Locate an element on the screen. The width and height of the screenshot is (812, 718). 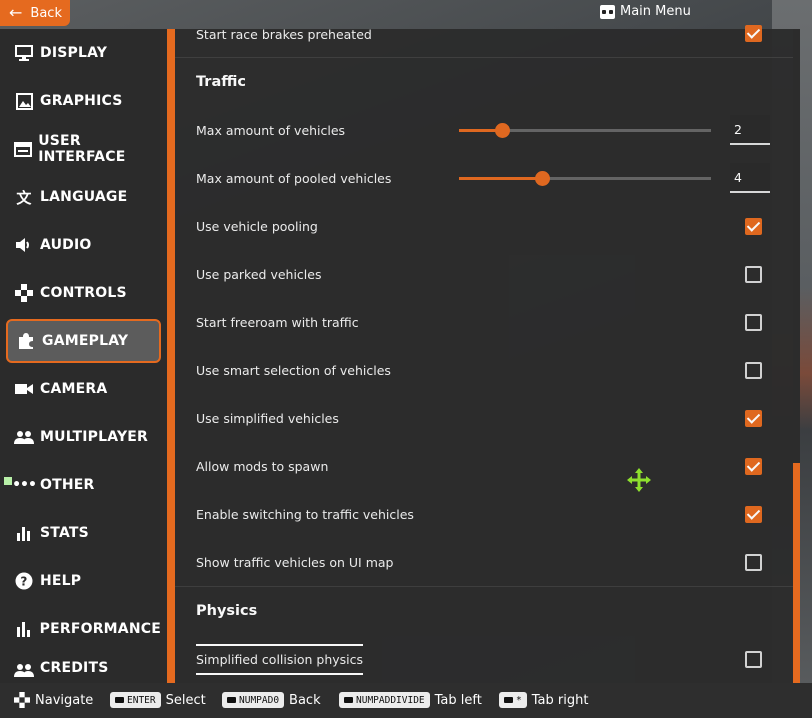
key-label: ENTER is located at coordinates (141, 700).